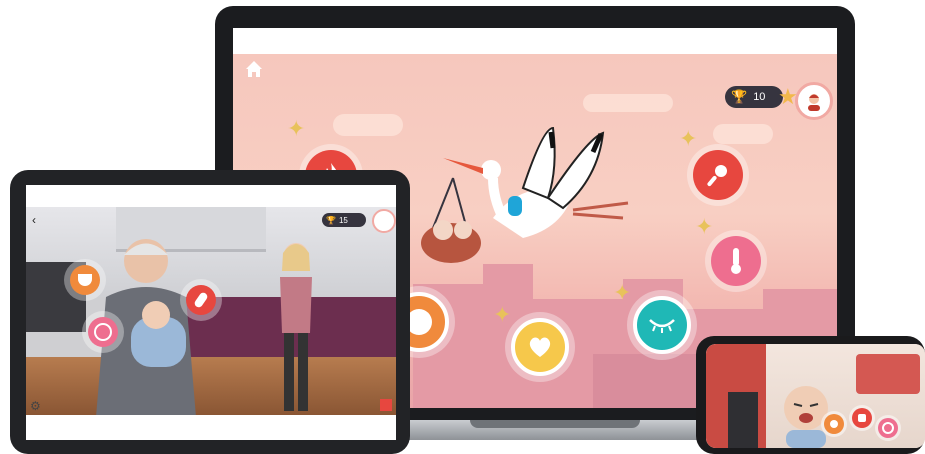 The width and height of the screenshot is (925, 454). I want to click on toy-bubble, so click(834, 424).